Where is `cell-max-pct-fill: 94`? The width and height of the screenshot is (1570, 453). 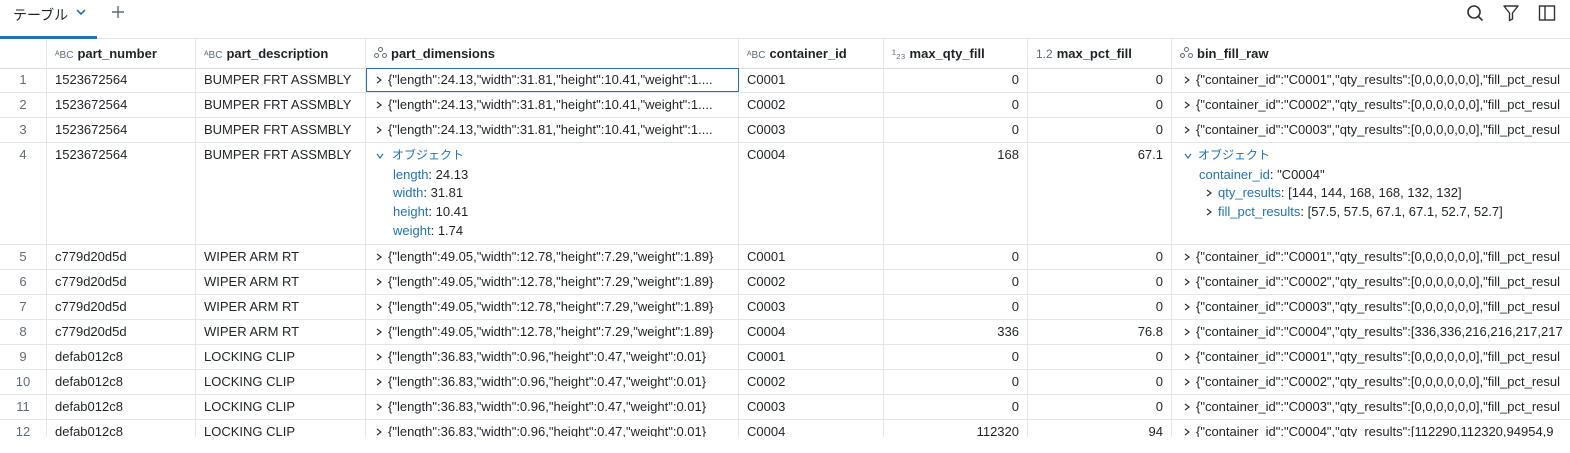 cell-max-pct-fill: 94 is located at coordinates (1100, 428).